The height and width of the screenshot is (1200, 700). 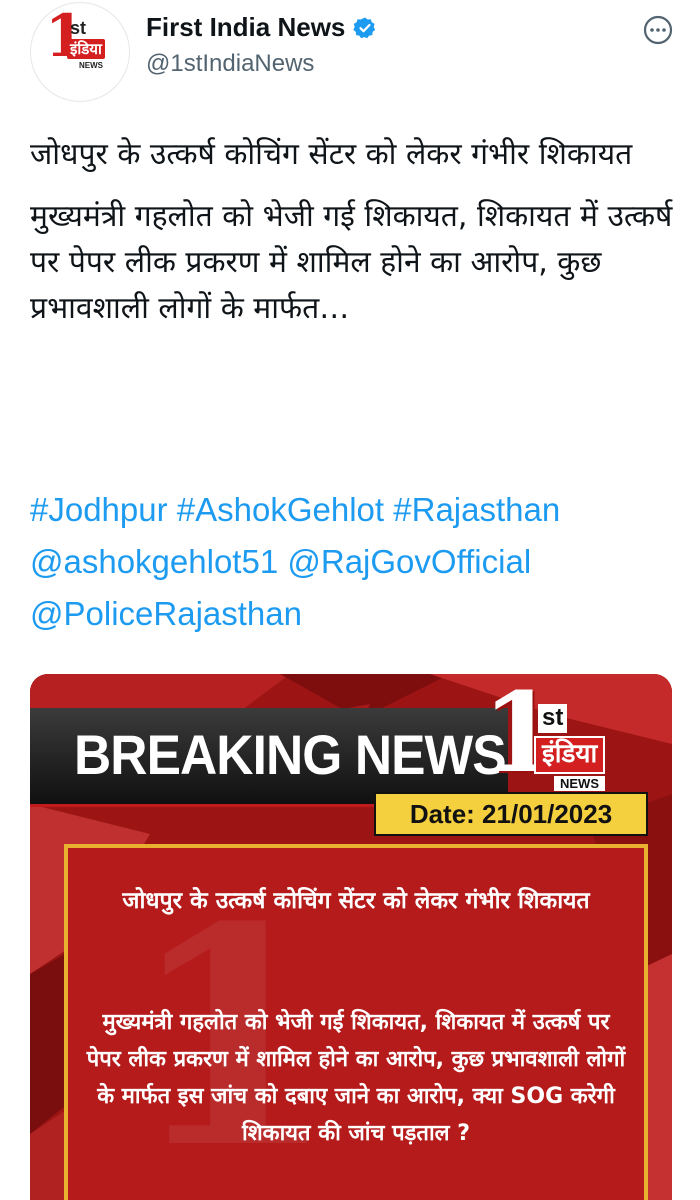 I want to click on first-india-logo: 1 st इंडिया NEWS, so click(x=81, y=40).